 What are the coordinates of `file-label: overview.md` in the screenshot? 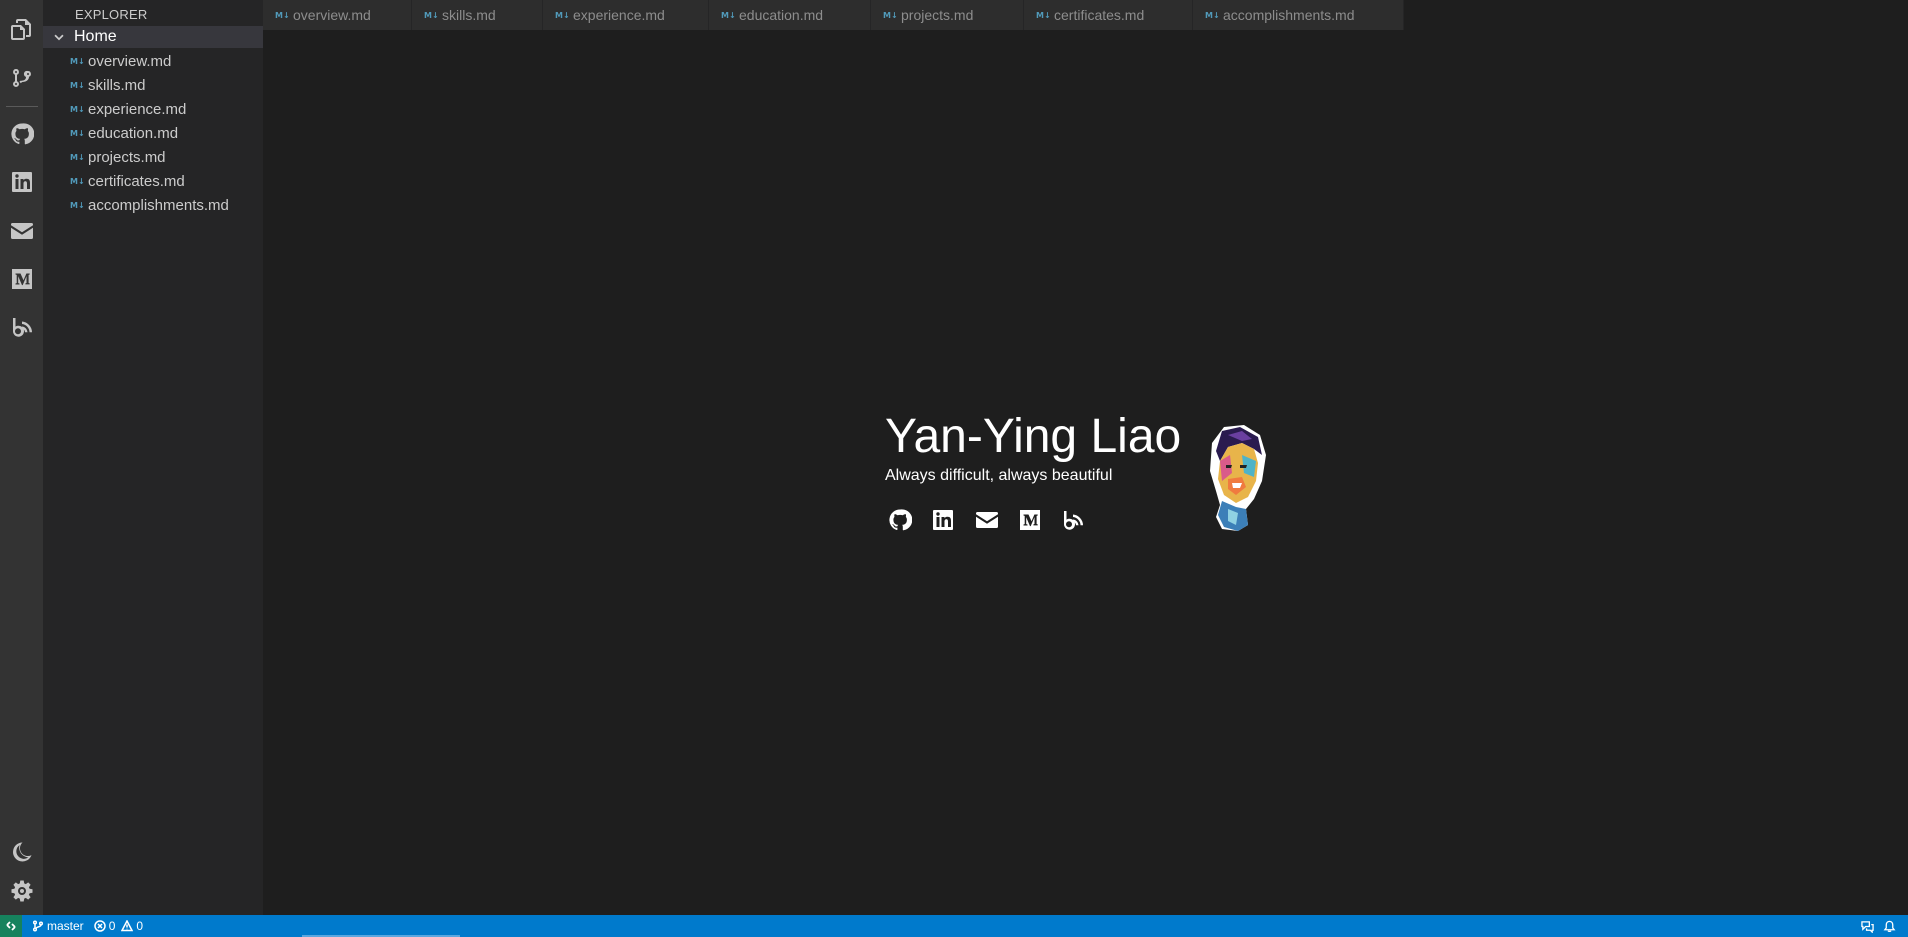 It's located at (130, 61).